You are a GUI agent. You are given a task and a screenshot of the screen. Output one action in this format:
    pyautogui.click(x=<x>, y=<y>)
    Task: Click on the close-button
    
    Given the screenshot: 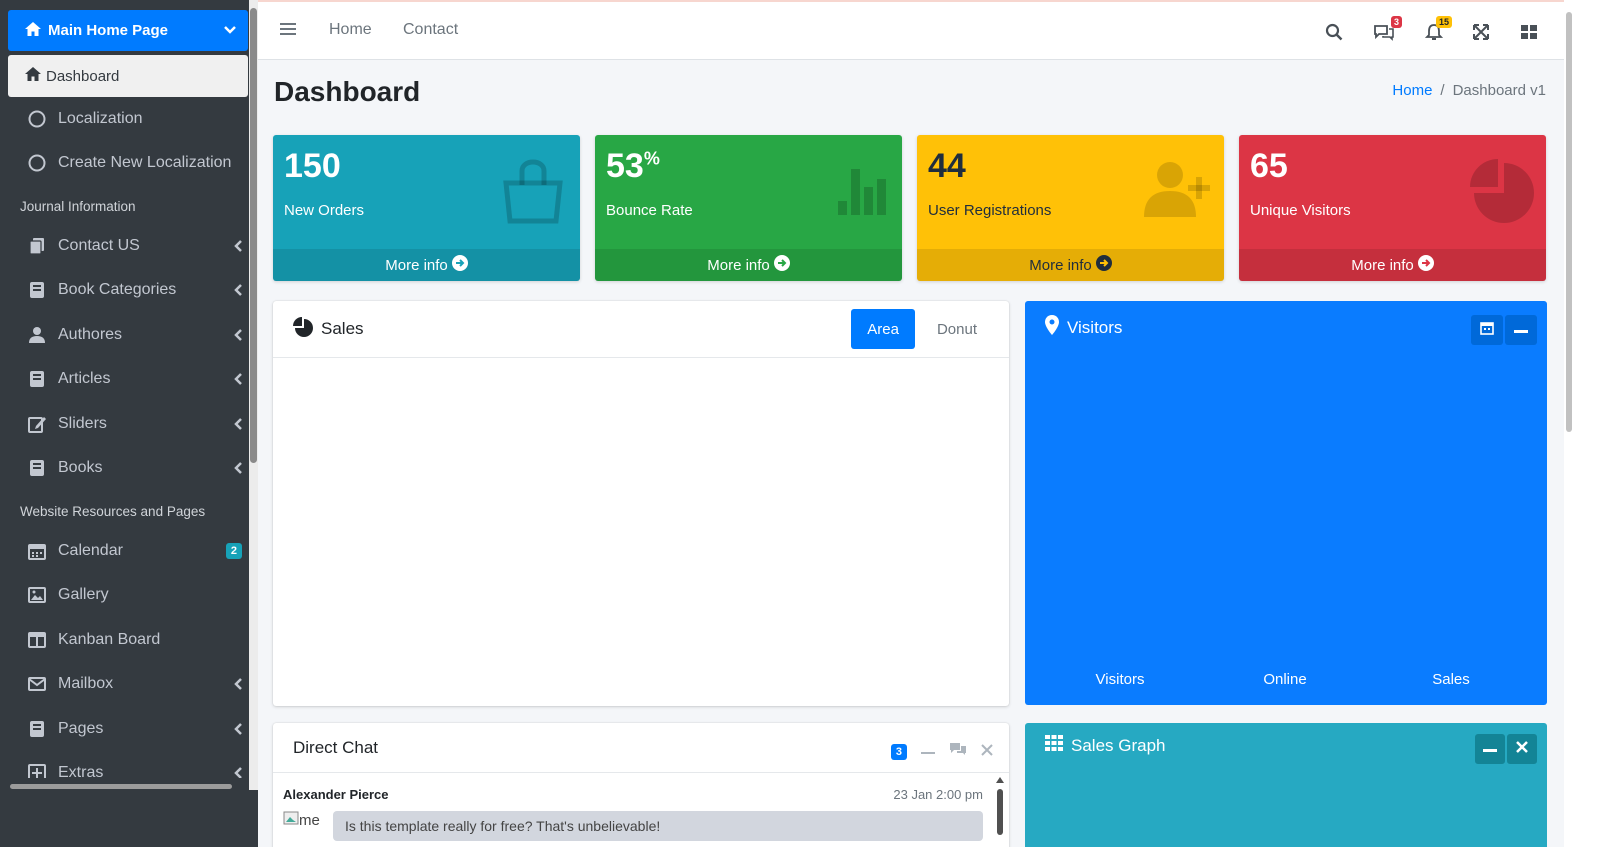 What is the action you would take?
    pyautogui.click(x=1522, y=749)
    